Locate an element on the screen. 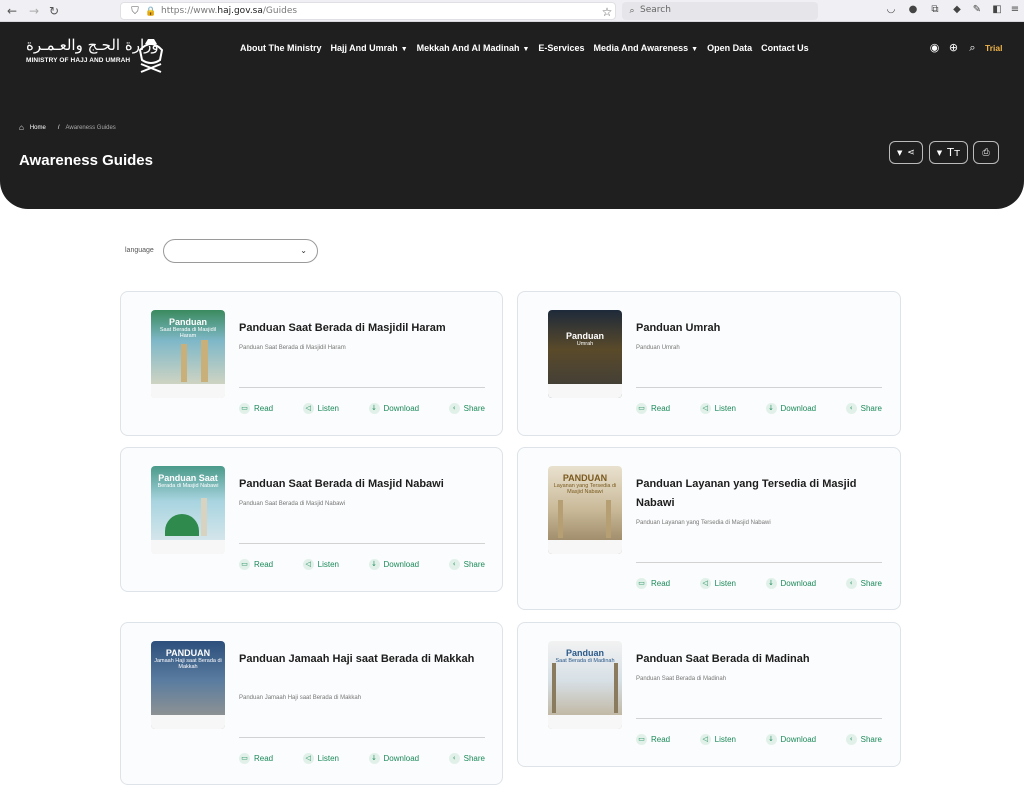 The image size is (1024, 788). guide-cover-image: Panduan Saat Berada di Masjid Nabawi is located at coordinates (188, 510).